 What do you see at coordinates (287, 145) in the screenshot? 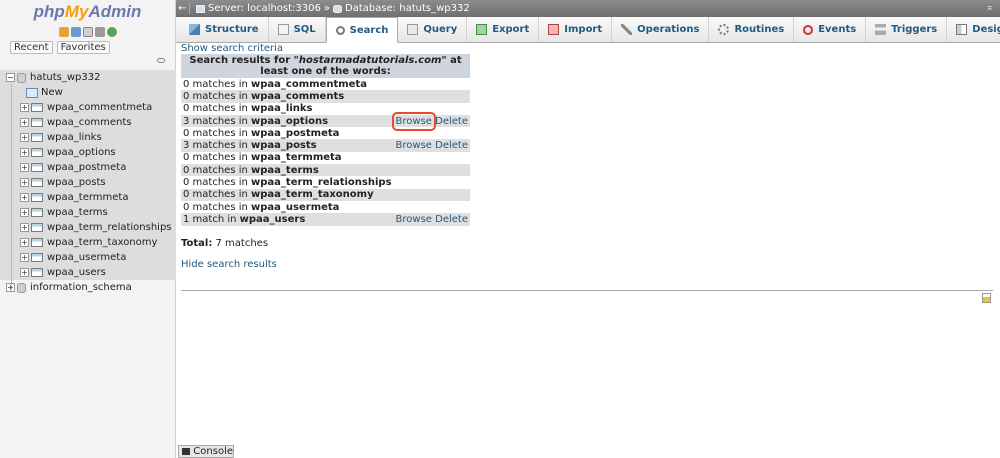
I see `result-summary: 3 matches in wpaa_posts` at bounding box center [287, 145].